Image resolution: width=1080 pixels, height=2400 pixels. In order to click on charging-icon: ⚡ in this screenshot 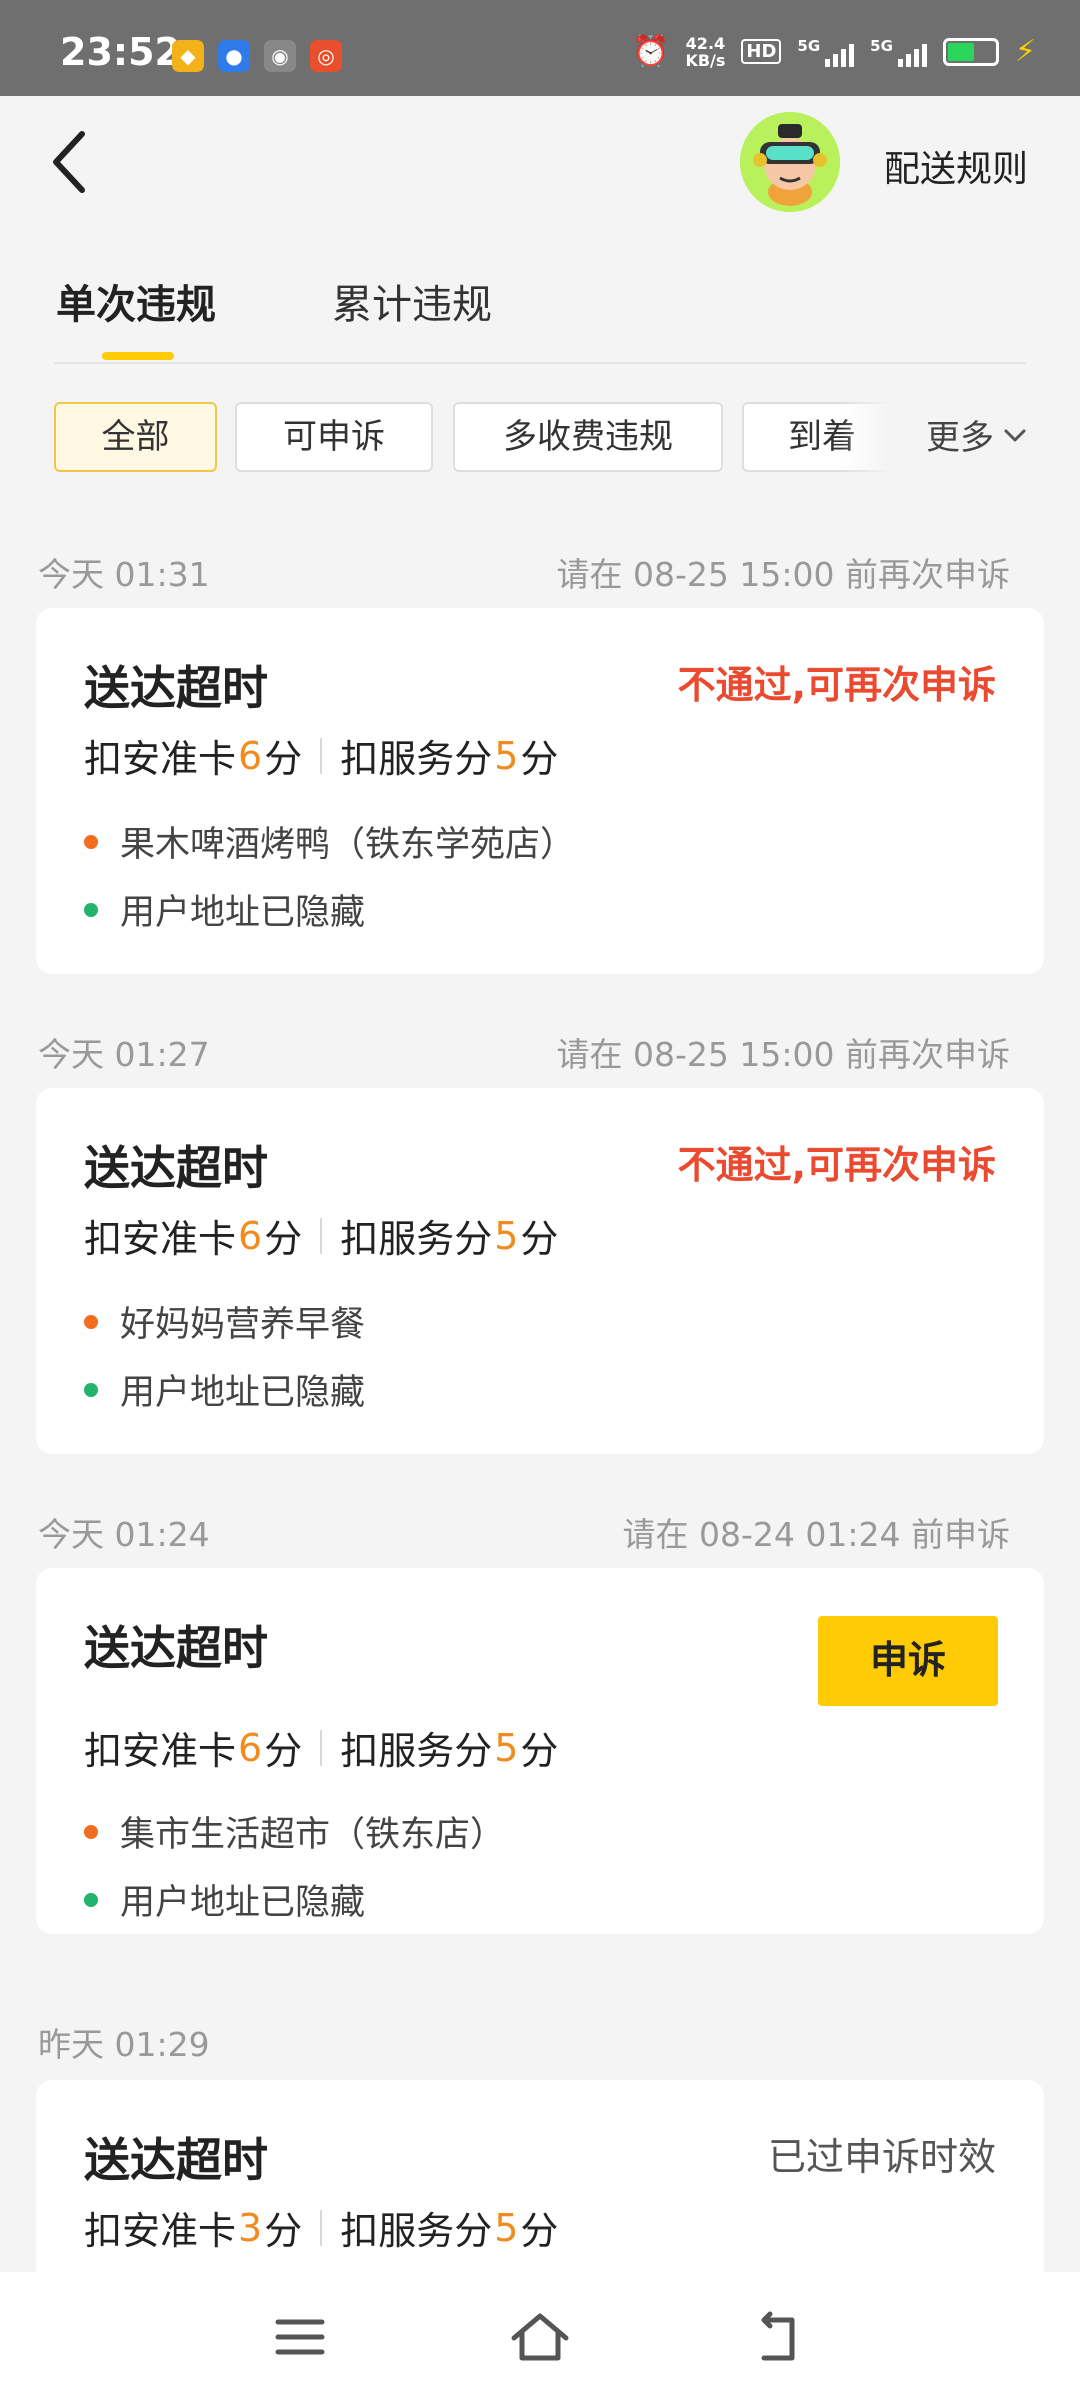, I will do `click(1025, 51)`.